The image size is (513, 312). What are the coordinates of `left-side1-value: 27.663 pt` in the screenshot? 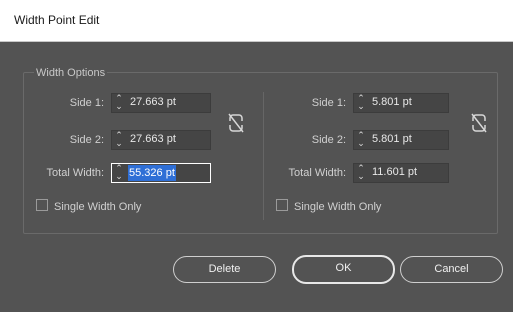 It's located at (153, 102).